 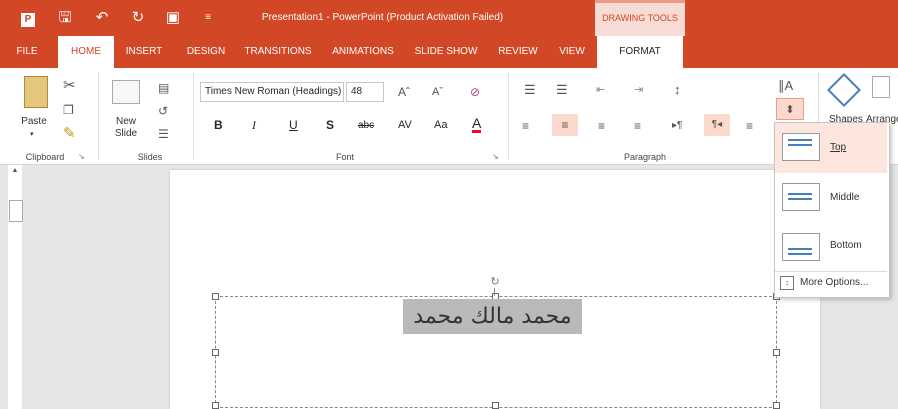 What do you see at coordinates (645, 157) in the screenshot?
I see `paragraph-group-label: Paragraph` at bounding box center [645, 157].